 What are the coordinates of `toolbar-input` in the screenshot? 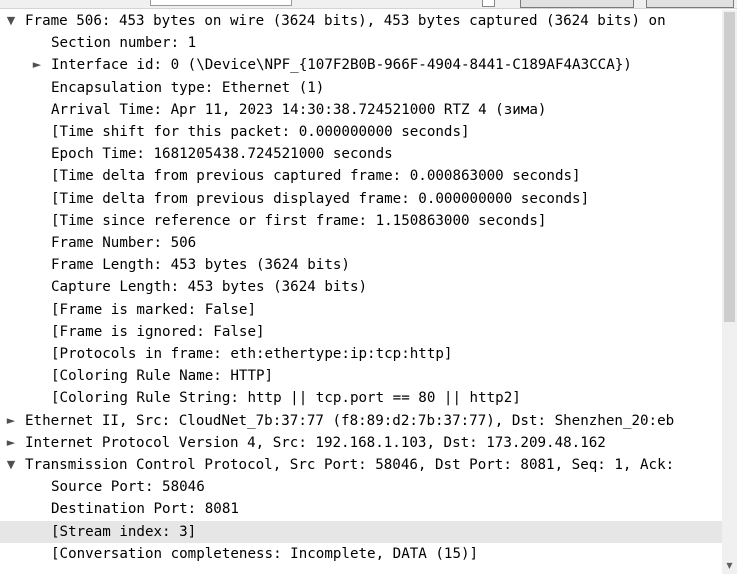 It's located at (221, 3).